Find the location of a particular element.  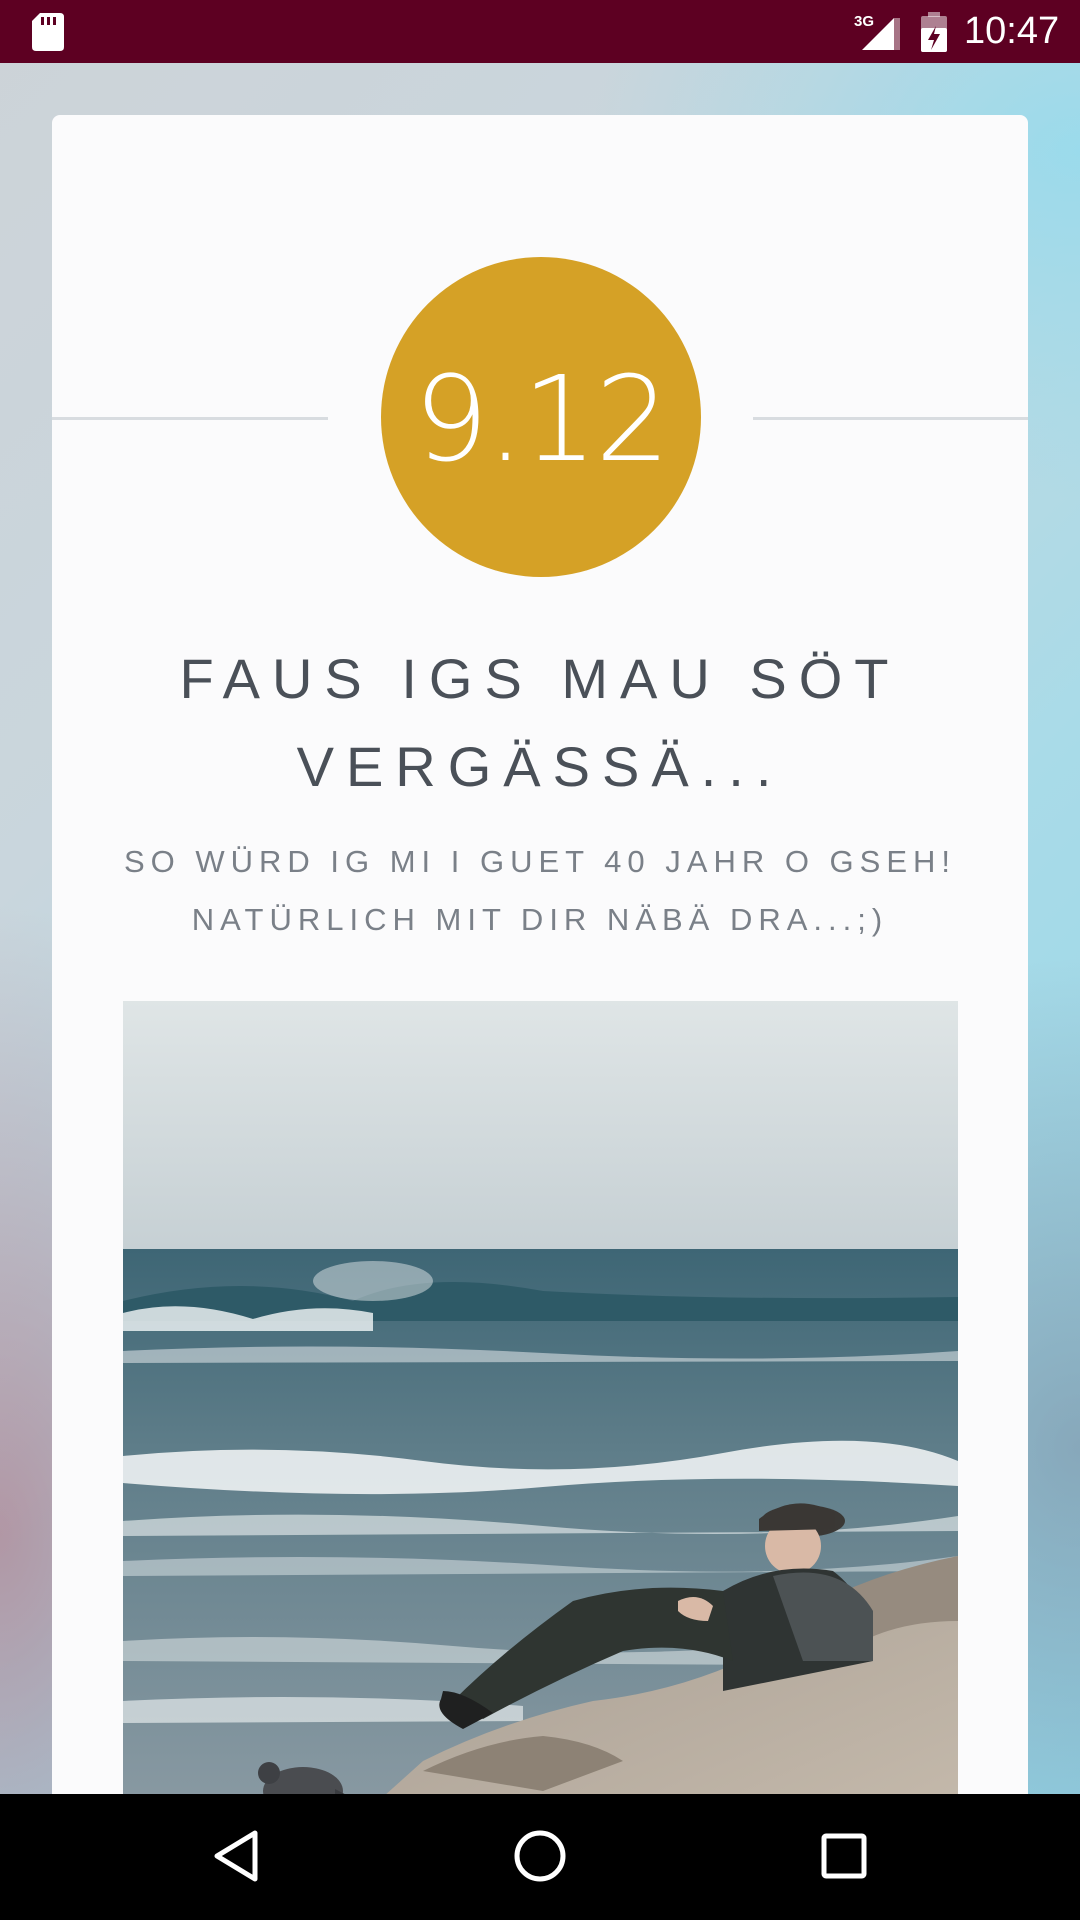

divider-left is located at coordinates (190, 418).